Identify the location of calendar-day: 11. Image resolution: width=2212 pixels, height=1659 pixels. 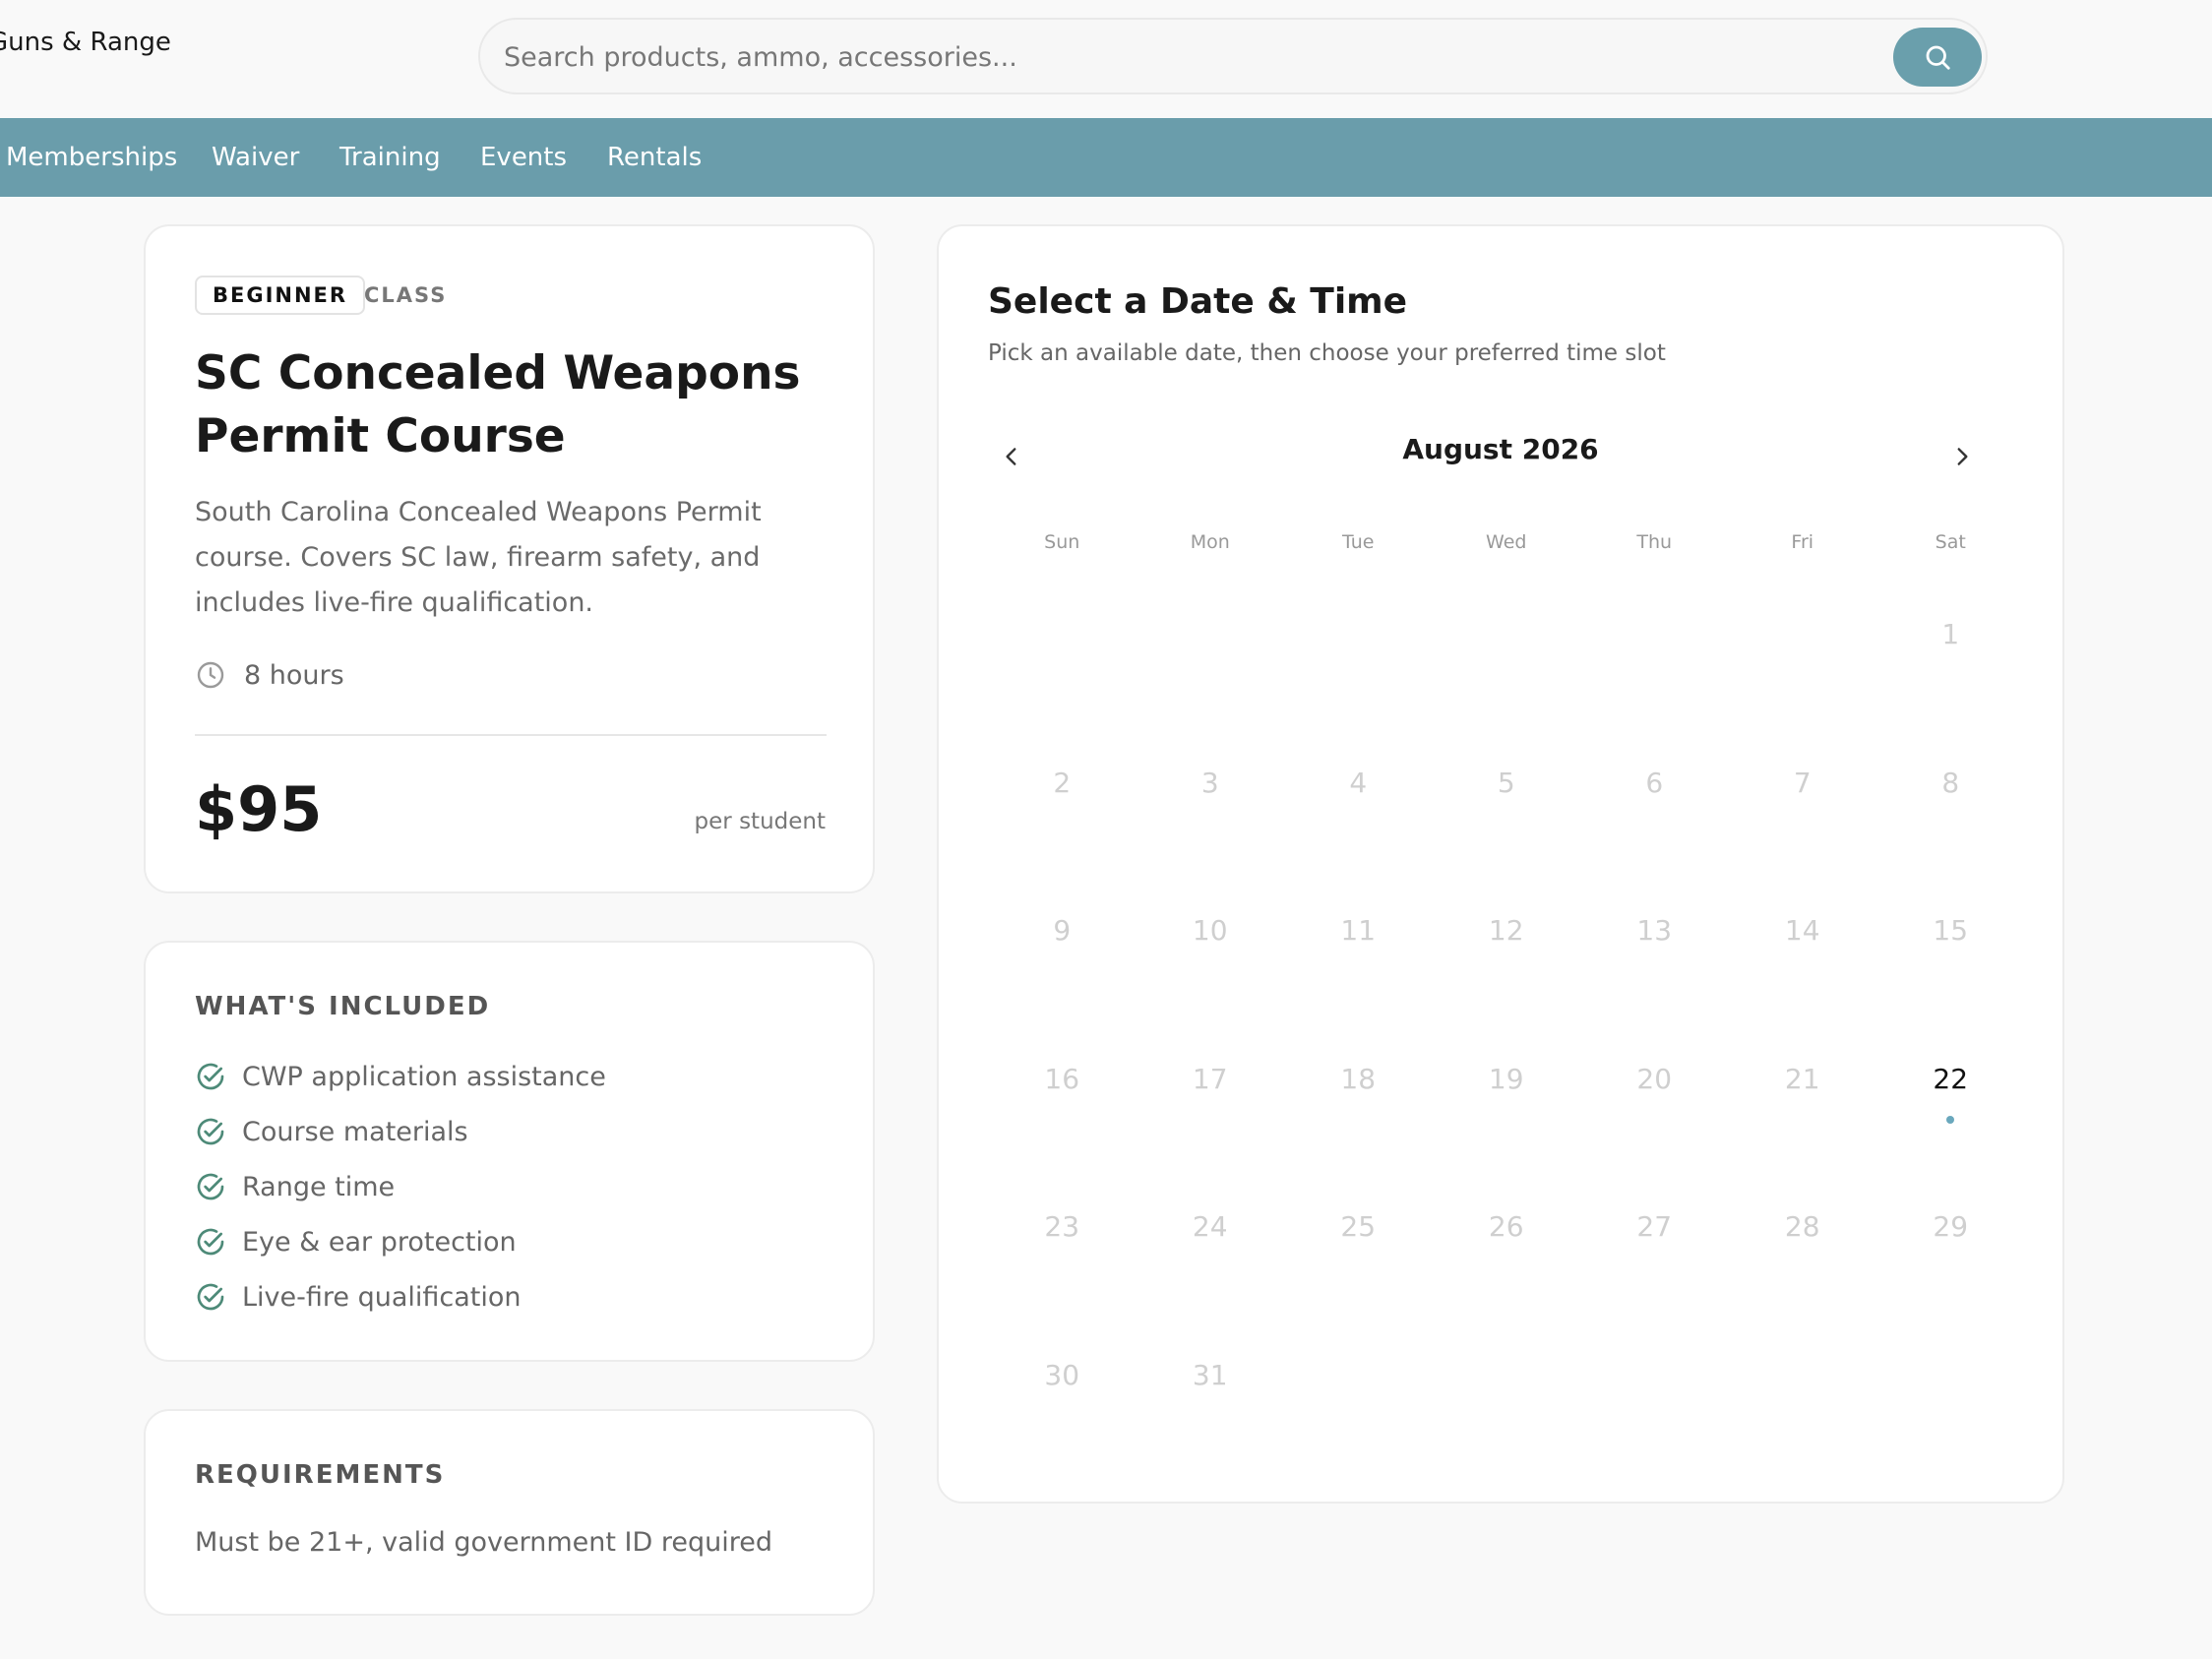
(1358, 930).